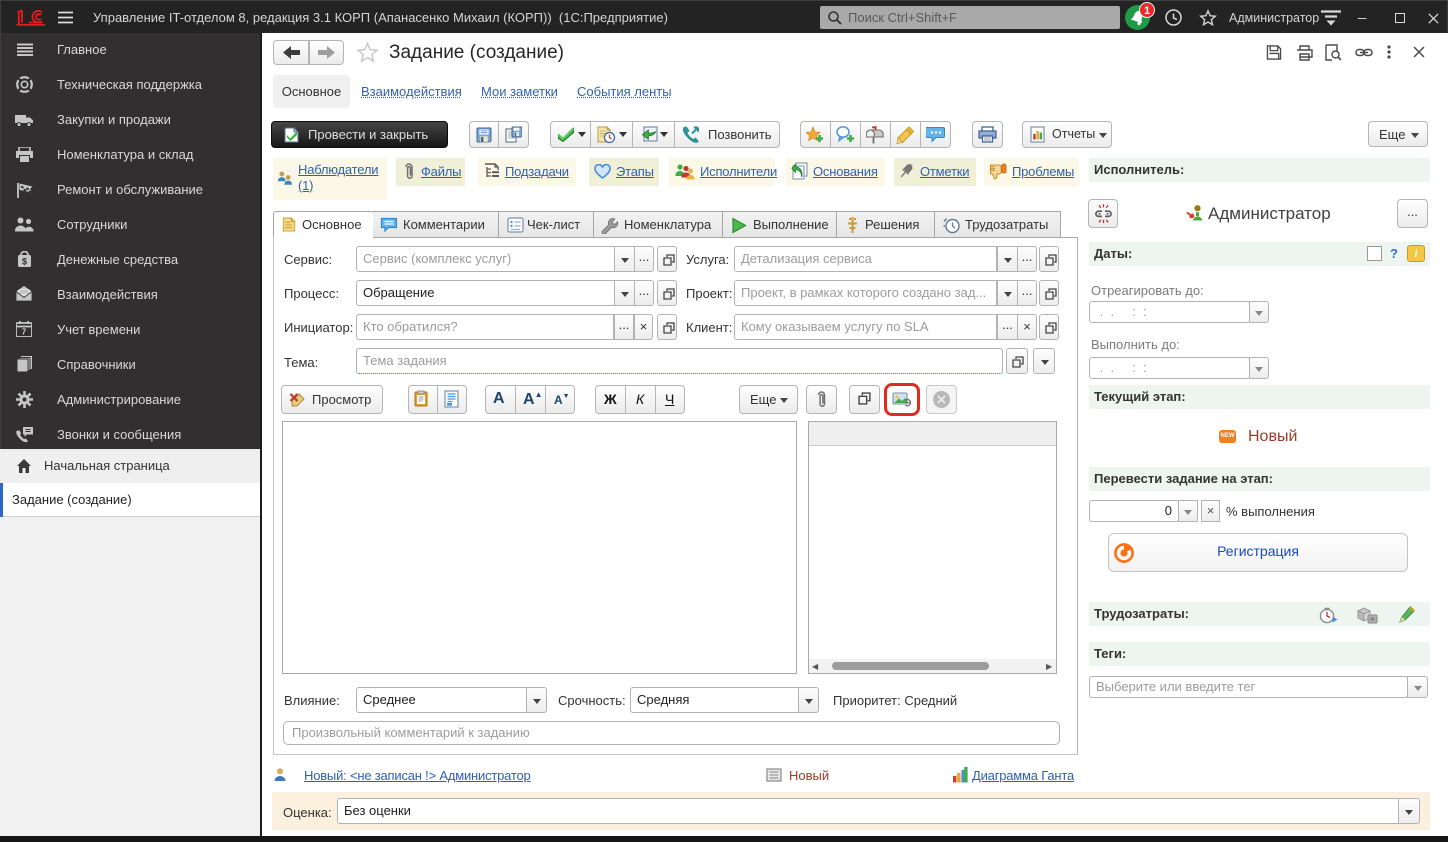 The height and width of the screenshot is (842, 1448). What do you see at coordinates (24, 332) in the screenshot?
I see `svg-text: 7` at bounding box center [24, 332].